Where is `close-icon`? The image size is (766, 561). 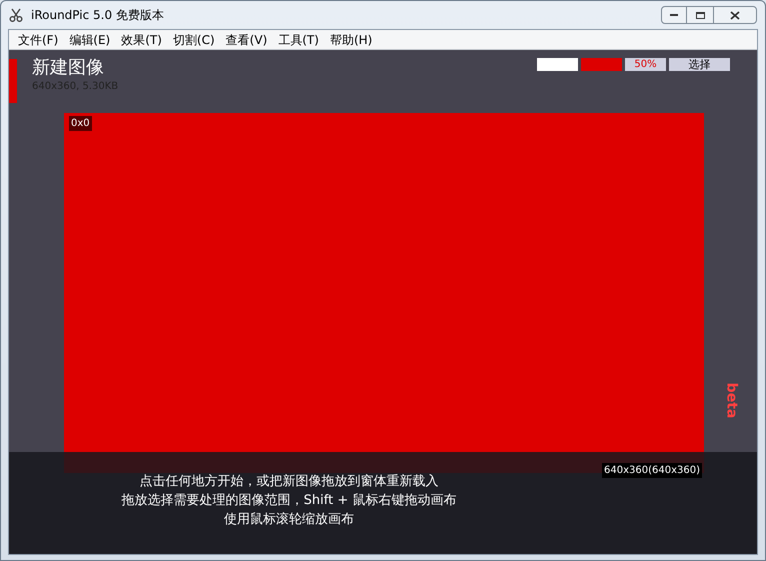 close-icon is located at coordinates (735, 15).